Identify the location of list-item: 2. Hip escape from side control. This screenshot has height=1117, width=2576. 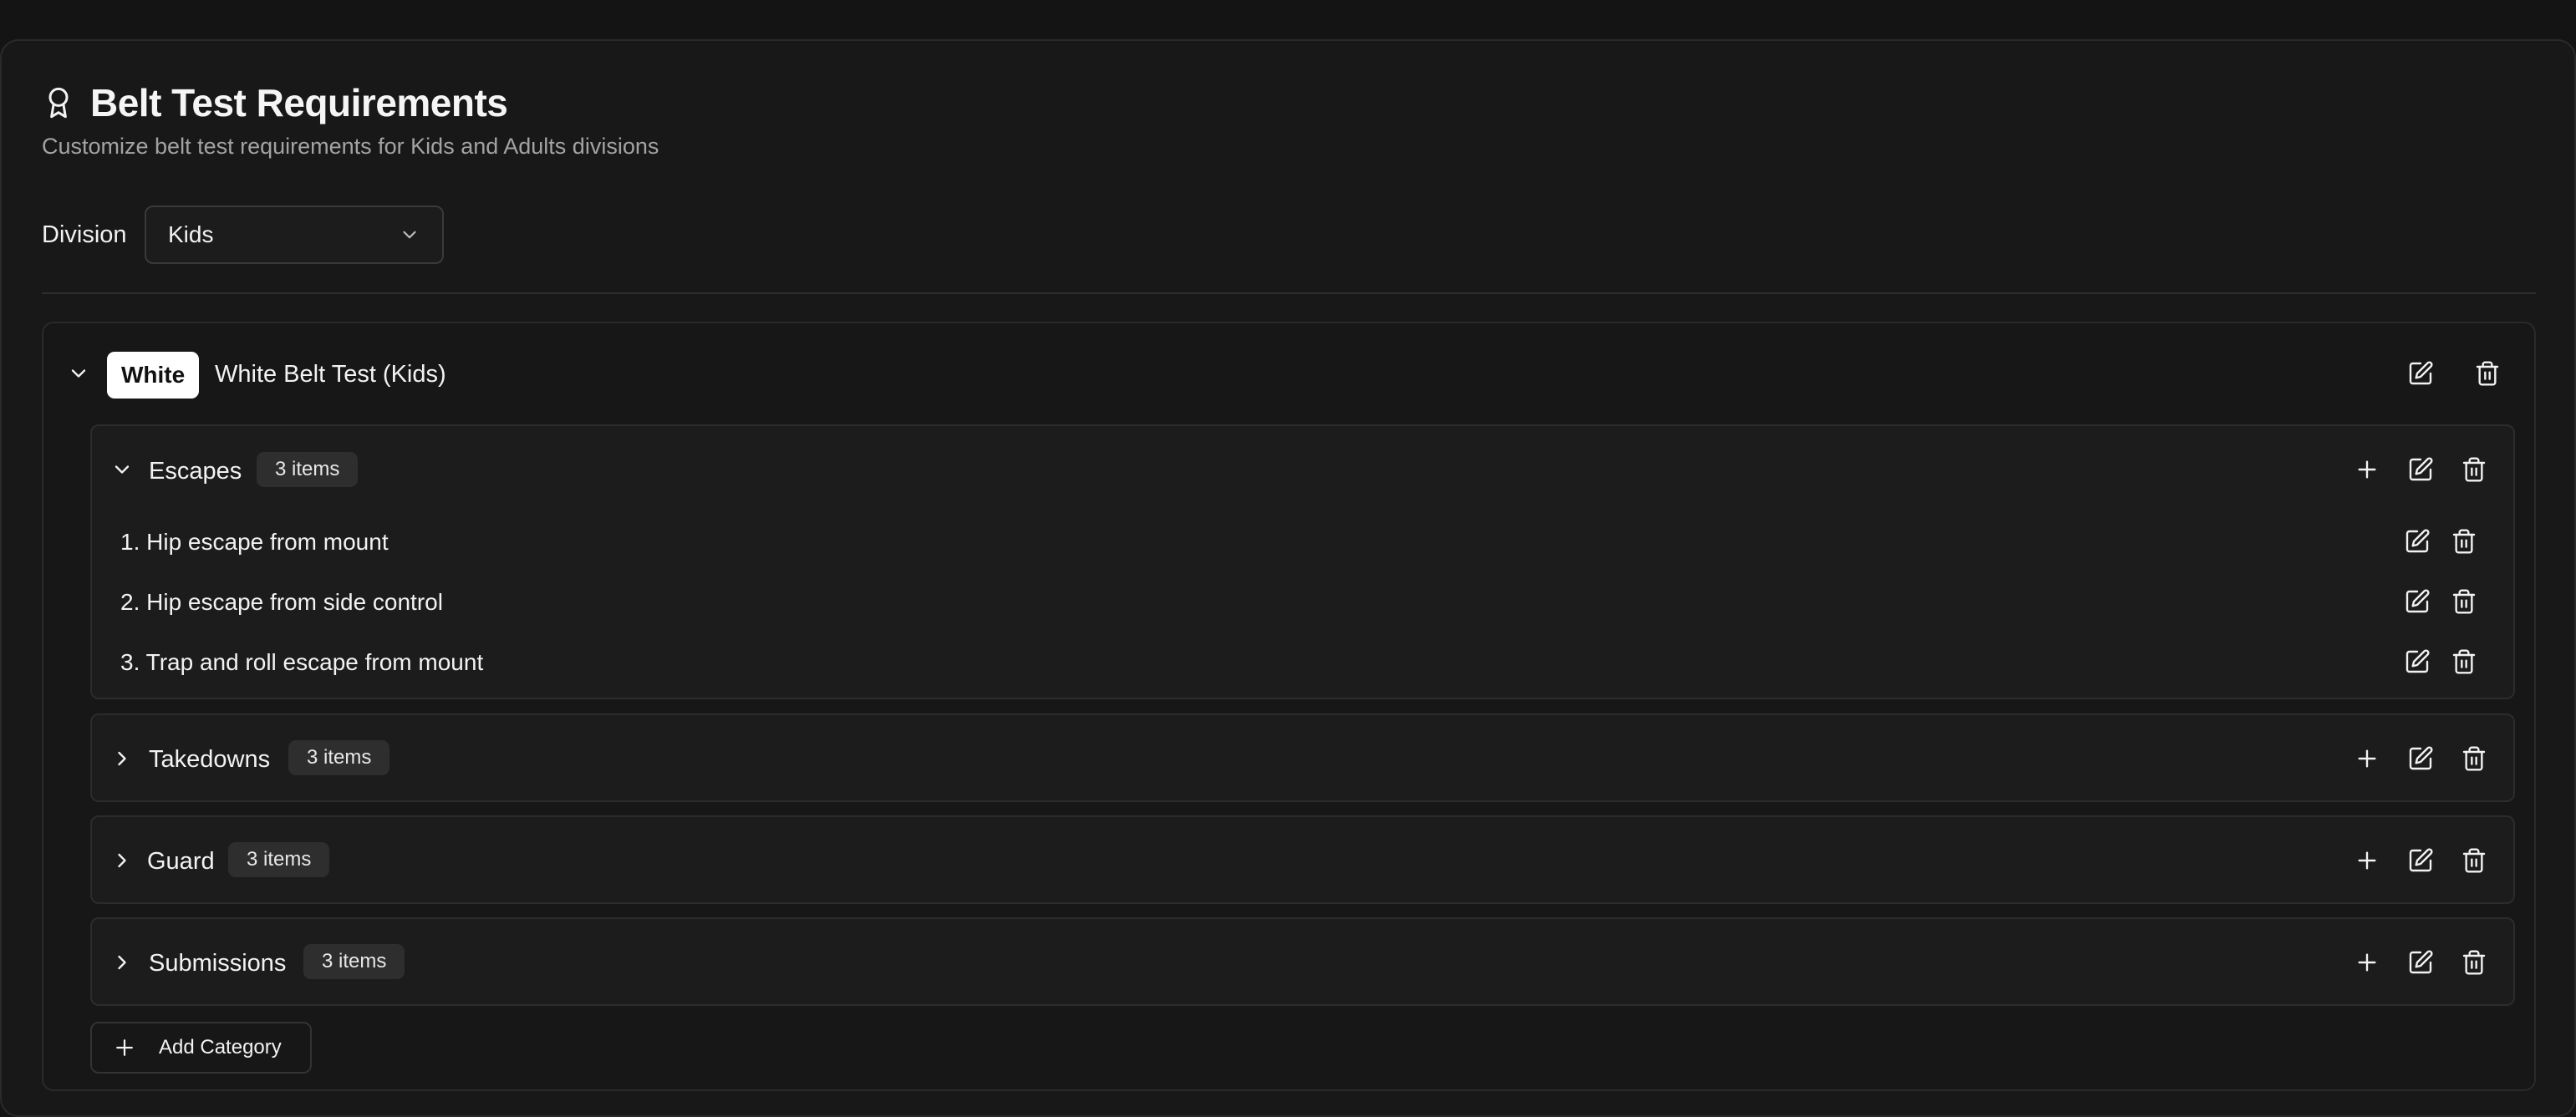
(281, 602).